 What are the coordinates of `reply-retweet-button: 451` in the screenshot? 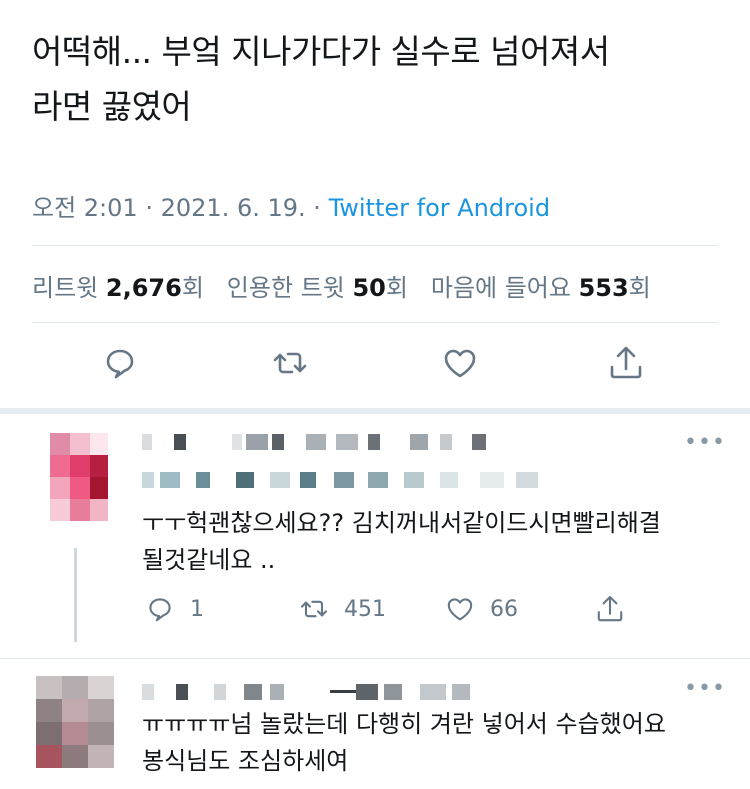 It's located at (342, 609).